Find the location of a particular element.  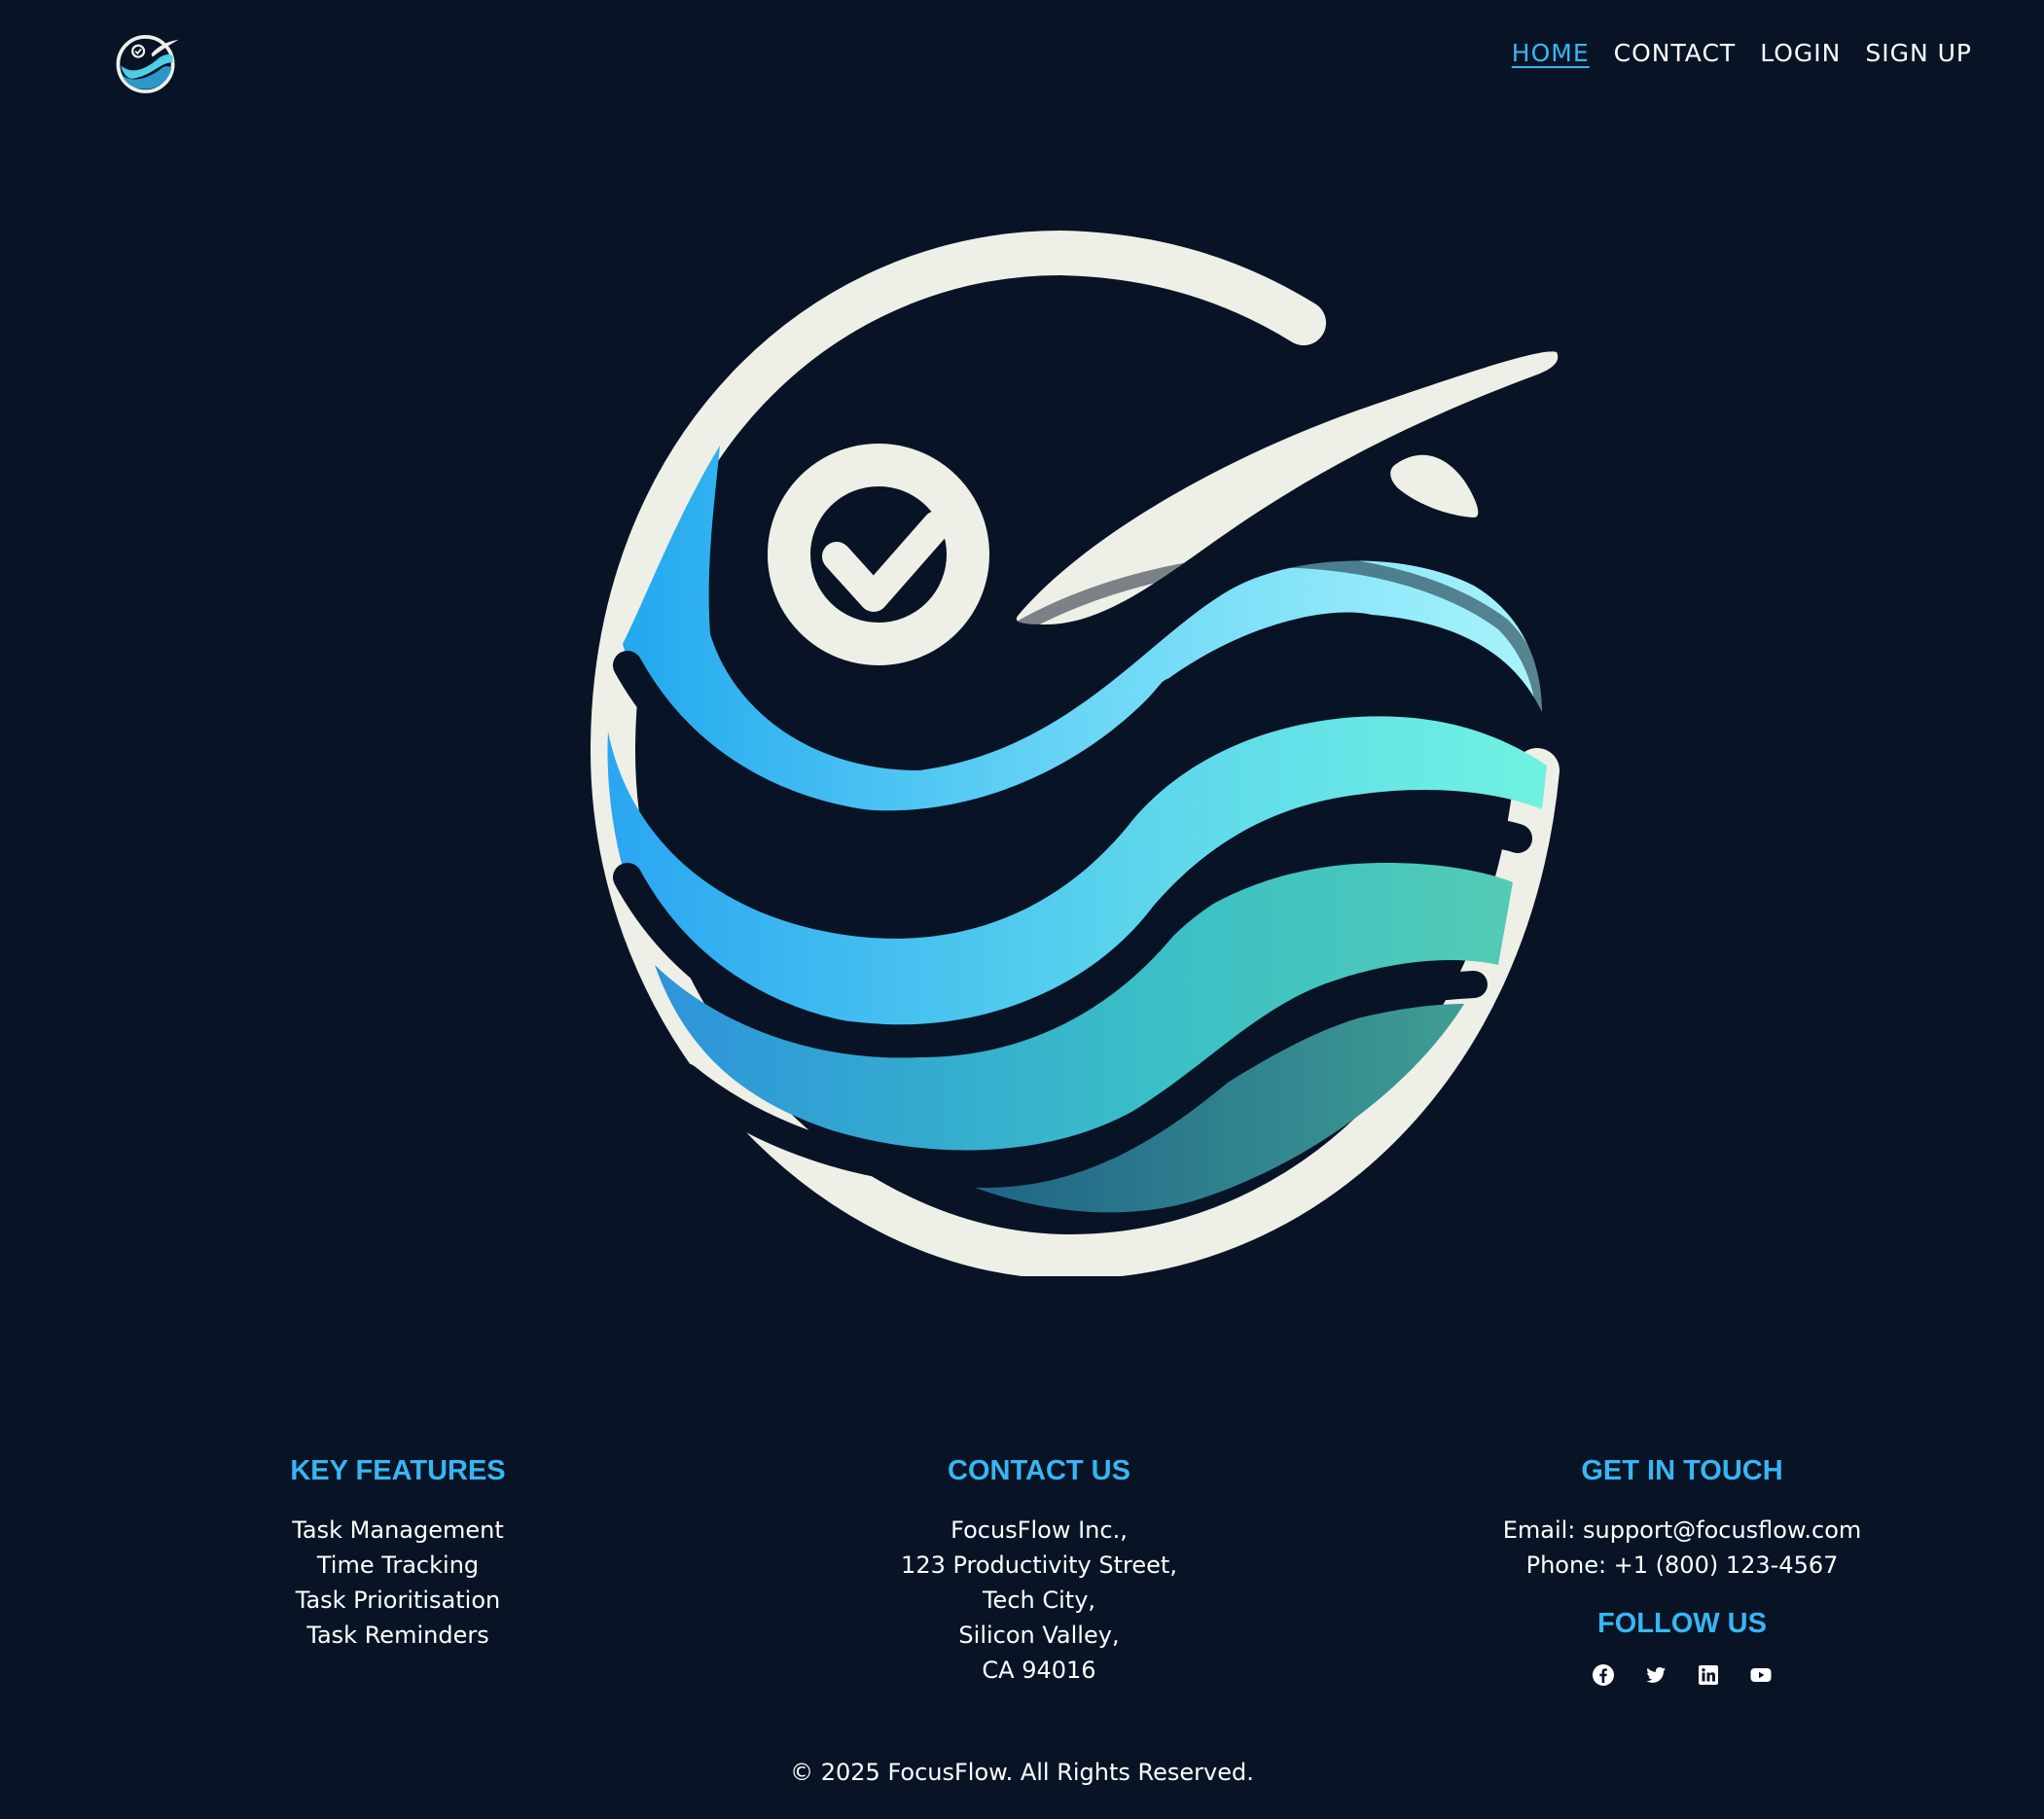

nav-login: LOGIN is located at coordinates (1800, 53).